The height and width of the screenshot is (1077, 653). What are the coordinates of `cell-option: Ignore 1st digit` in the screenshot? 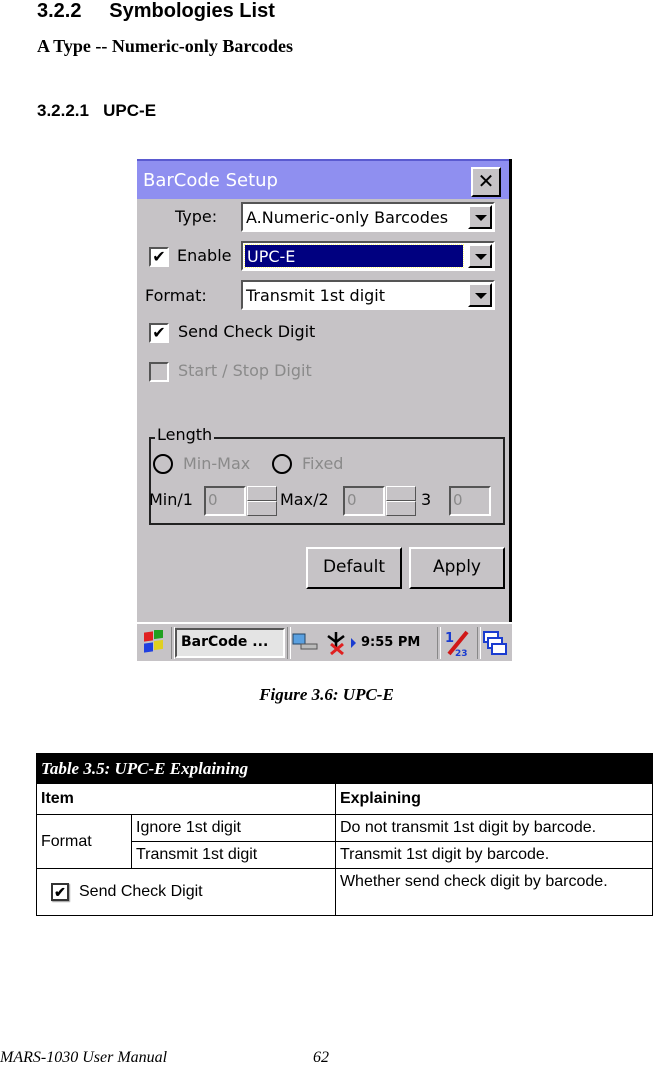 It's located at (233, 828).